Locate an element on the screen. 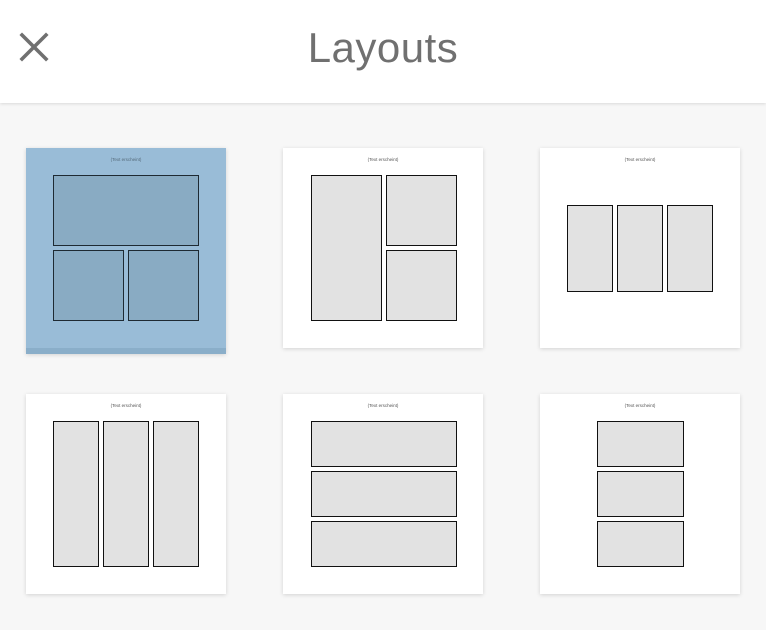 This screenshot has width=766, height=630. layout-card-tall-left-two-right: (Text erscheint) is located at coordinates (383, 248).